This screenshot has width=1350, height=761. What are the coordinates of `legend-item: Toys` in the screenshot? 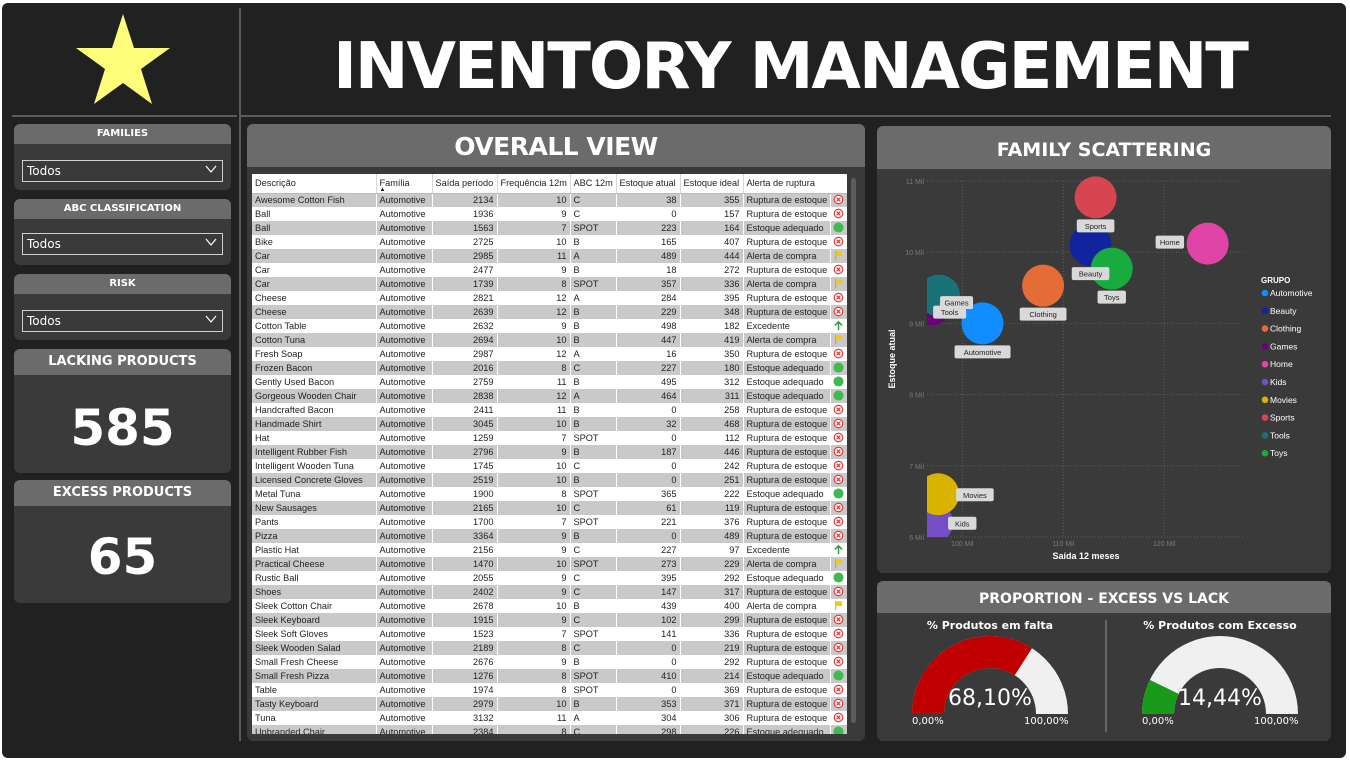 It's located at (1278, 453).